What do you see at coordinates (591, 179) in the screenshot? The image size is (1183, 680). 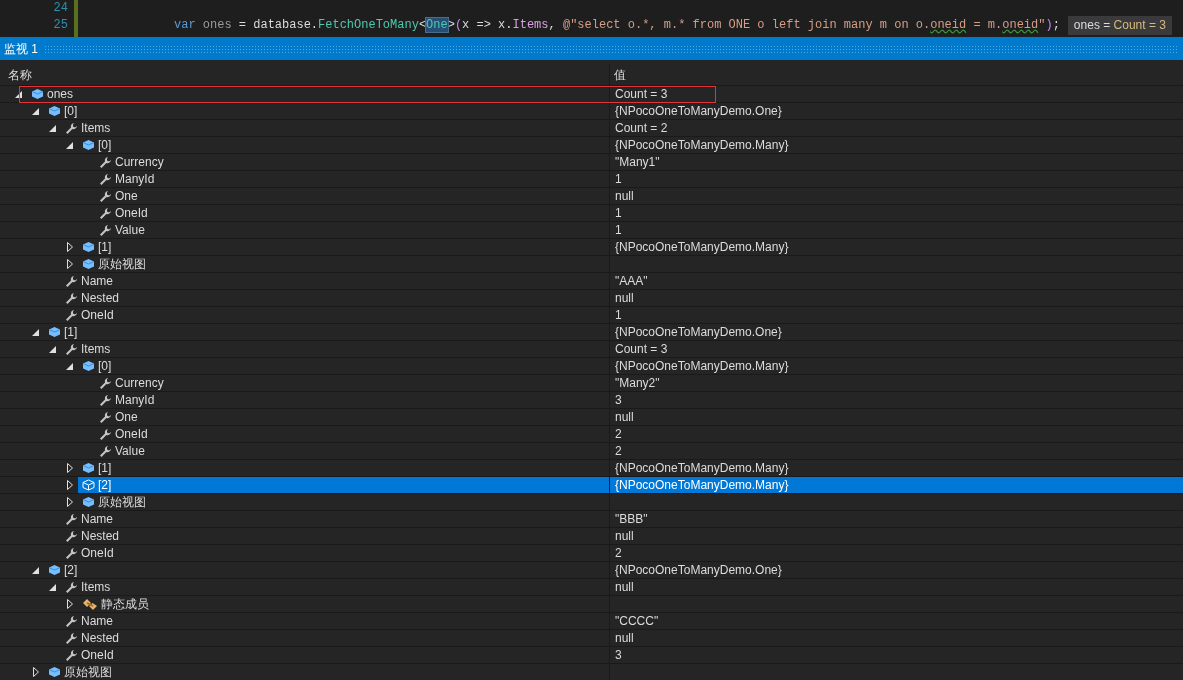 I see `tree-row: ManyId 1` at bounding box center [591, 179].